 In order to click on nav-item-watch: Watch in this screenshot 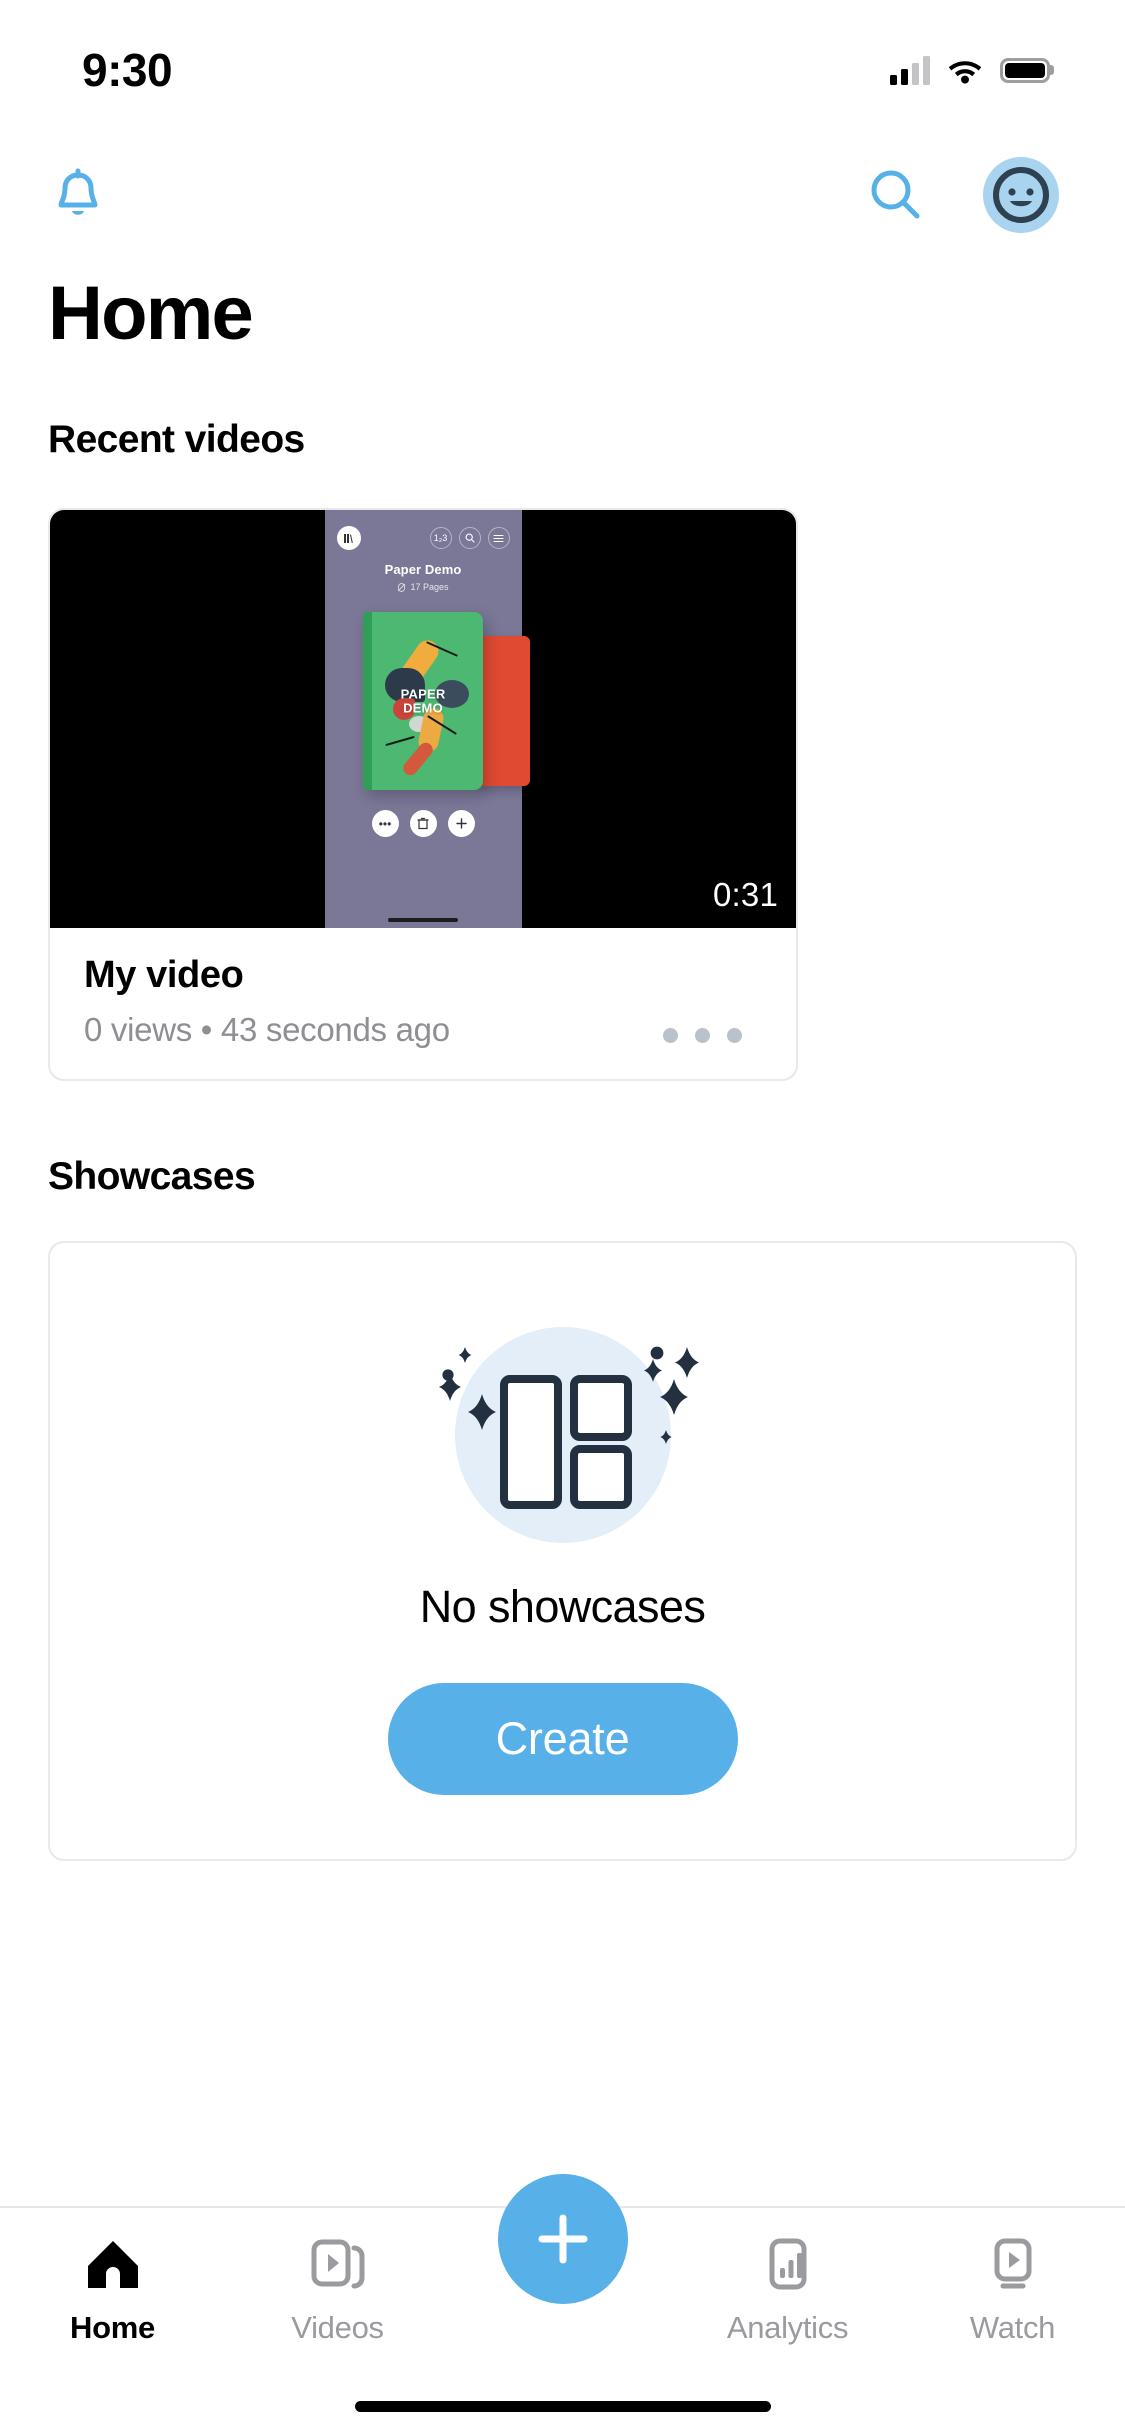, I will do `click(1012, 2291)`.